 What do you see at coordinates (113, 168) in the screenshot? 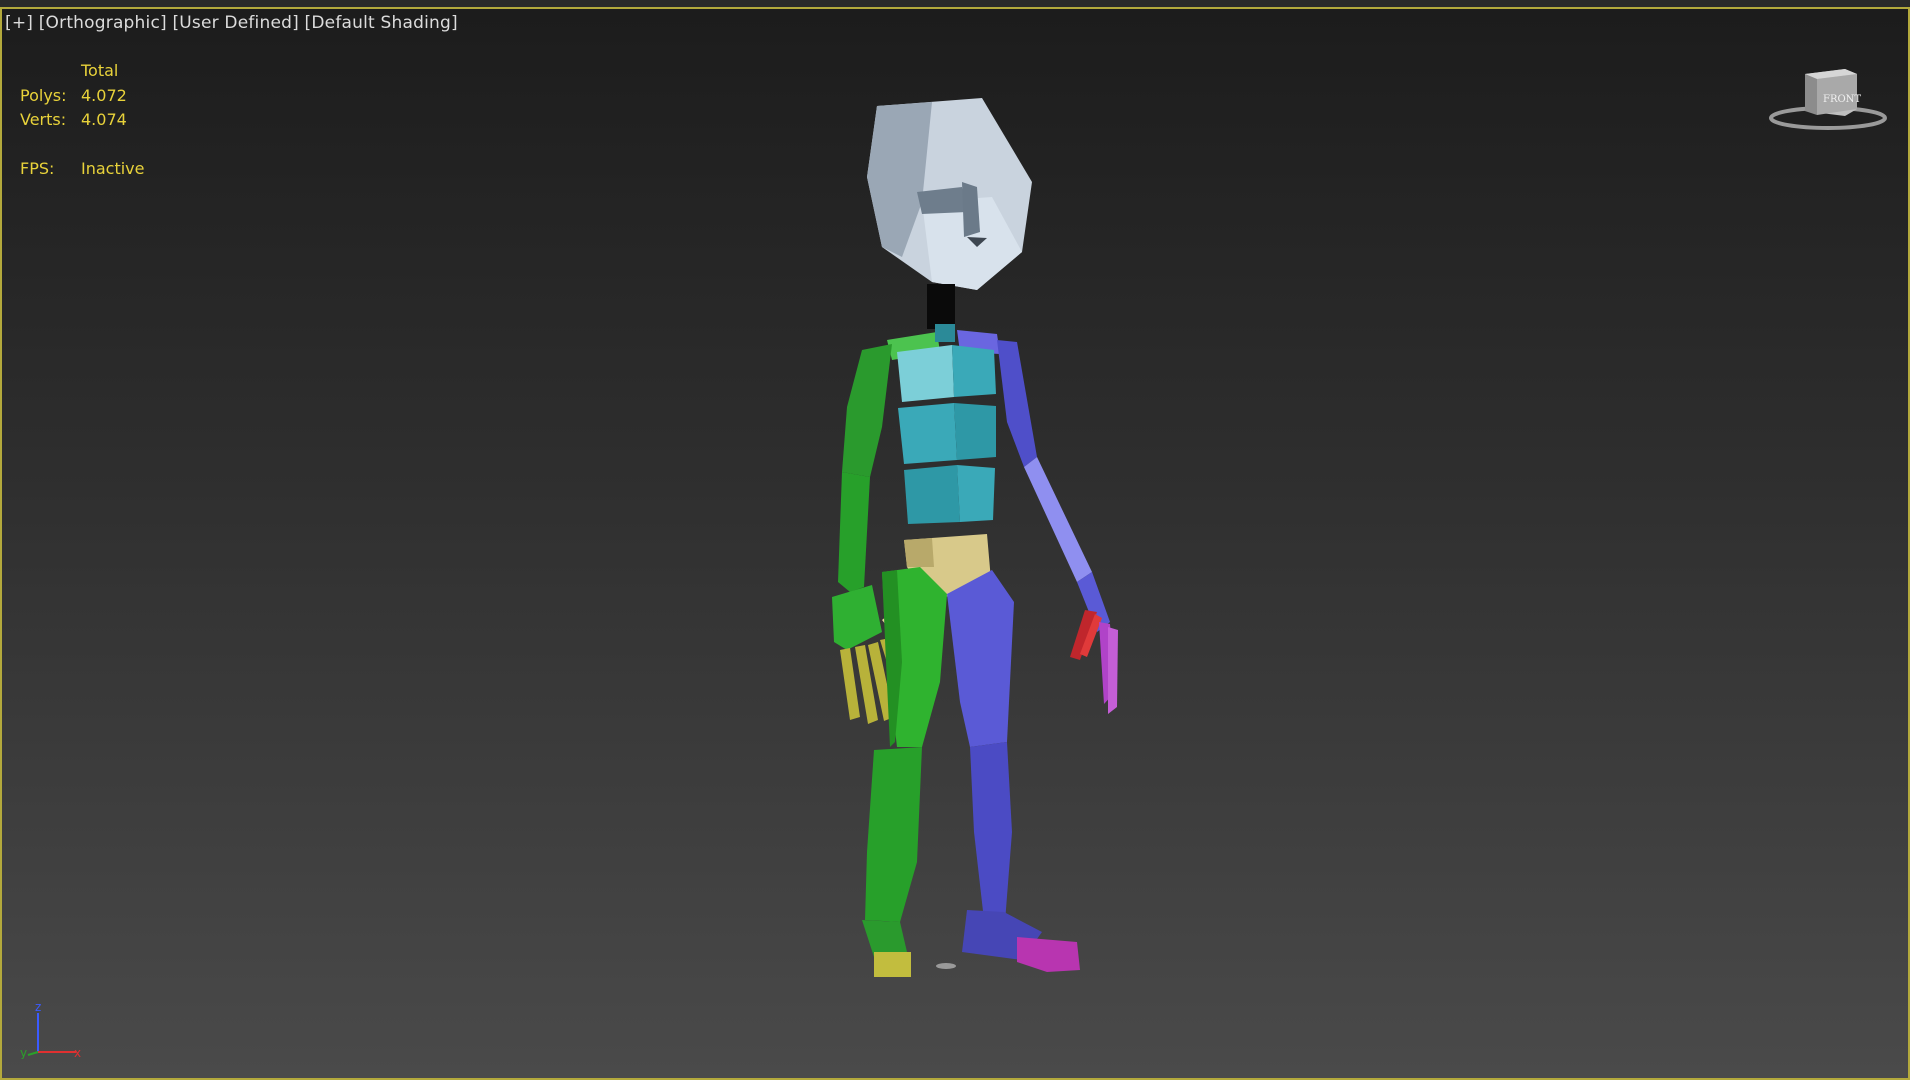
I see `fps-value: Inactive` at bounding box center [113, 168].